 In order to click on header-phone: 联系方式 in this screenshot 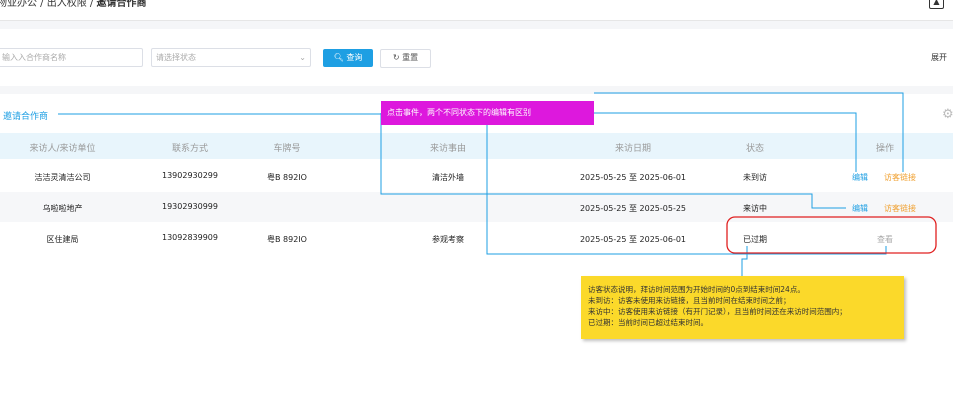, I will do `click(189, 149)`.